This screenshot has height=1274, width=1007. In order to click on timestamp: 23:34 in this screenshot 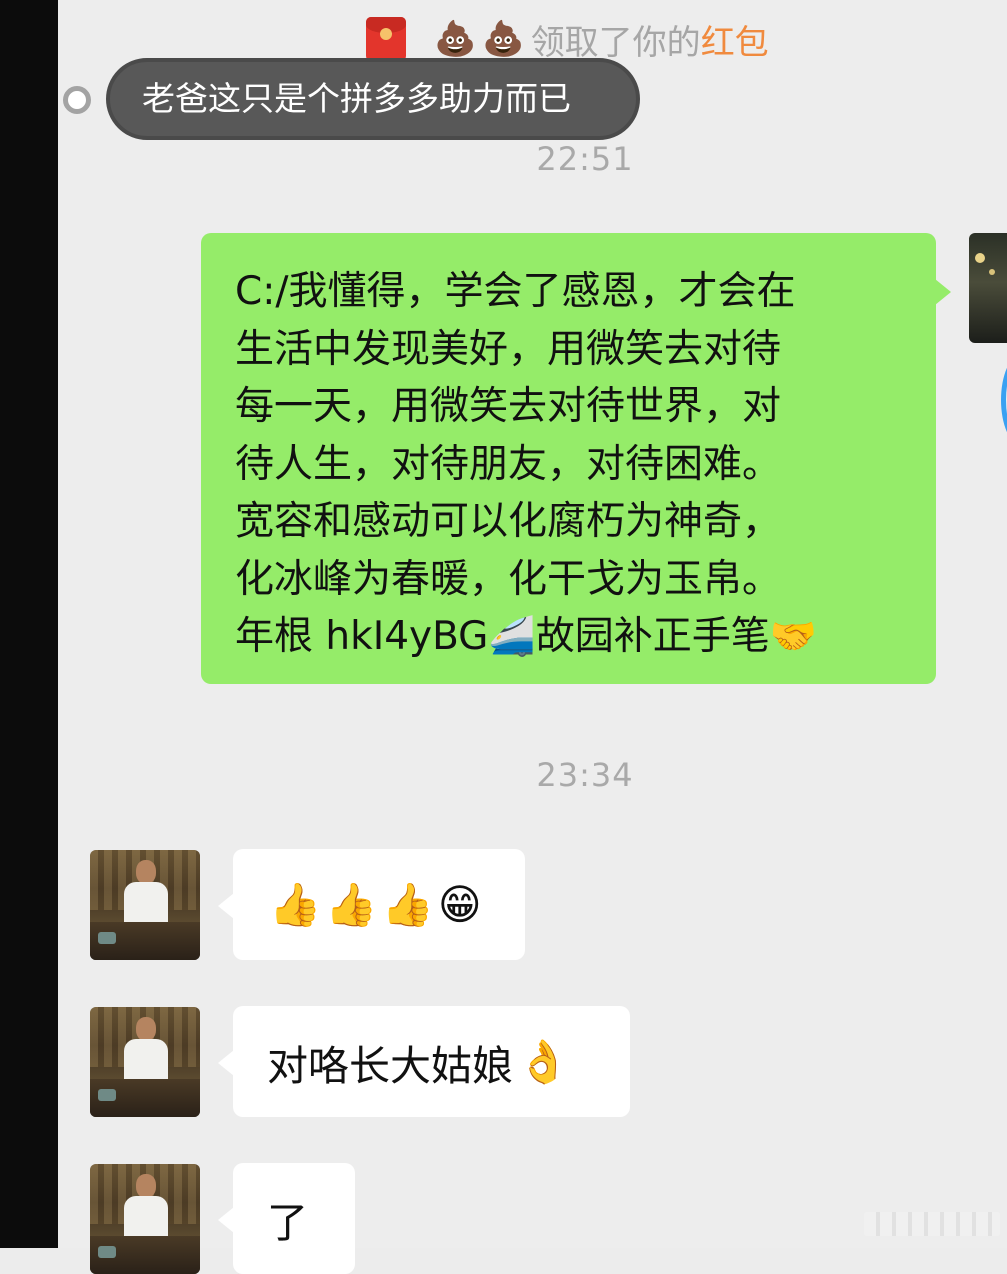, I will do `click(585, 775)`.